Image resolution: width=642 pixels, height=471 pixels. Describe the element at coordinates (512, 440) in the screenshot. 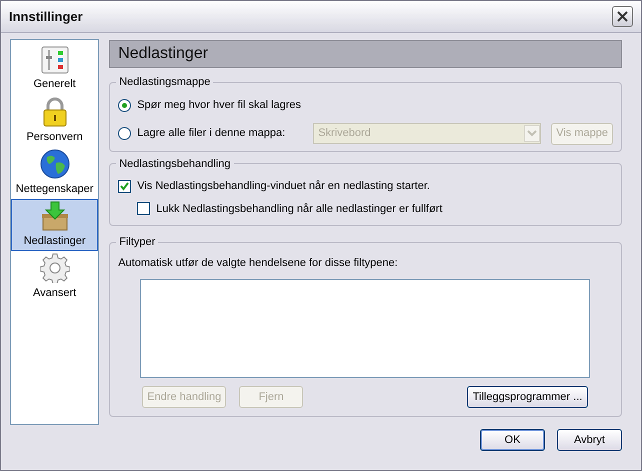

I see `dialog-button: OK` at that location.